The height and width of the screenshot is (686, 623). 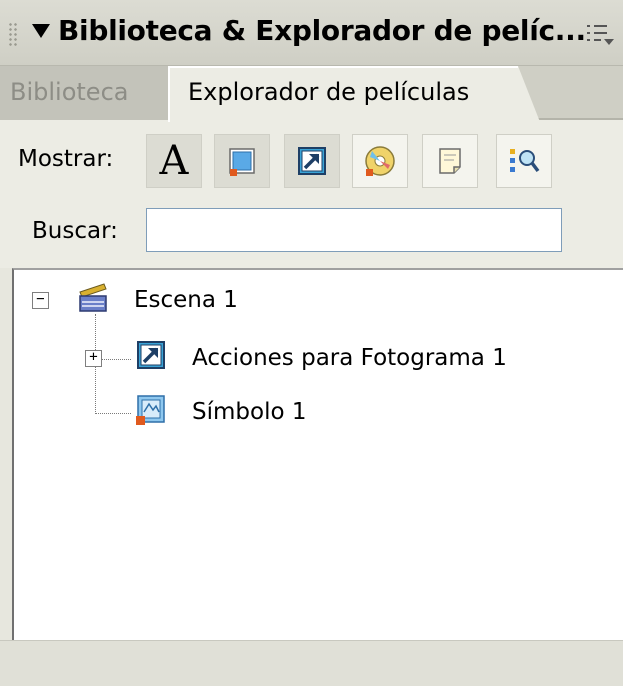 I want to click on tree-item-label: Escena 1, so click(x=186, y=300).